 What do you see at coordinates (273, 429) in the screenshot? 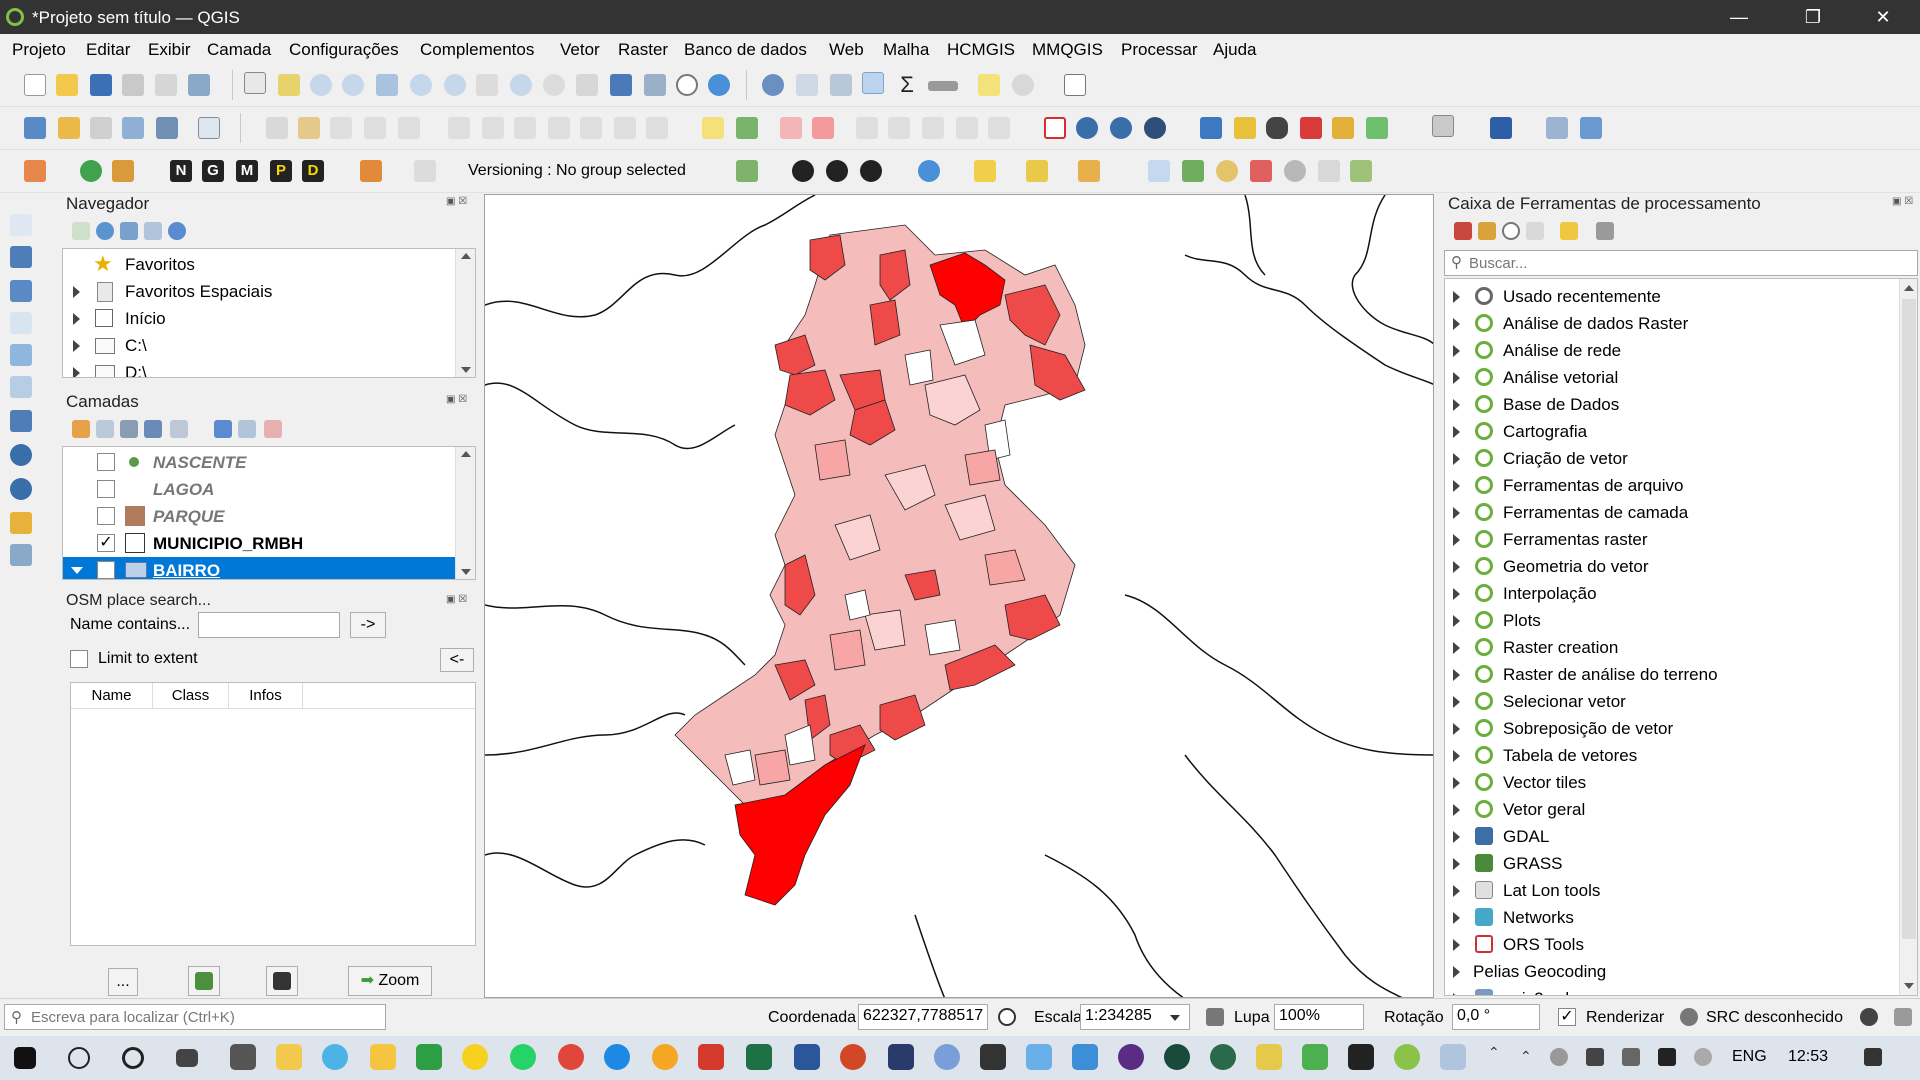
I see `remove-layer-icon` at bounding box center [273, 429].